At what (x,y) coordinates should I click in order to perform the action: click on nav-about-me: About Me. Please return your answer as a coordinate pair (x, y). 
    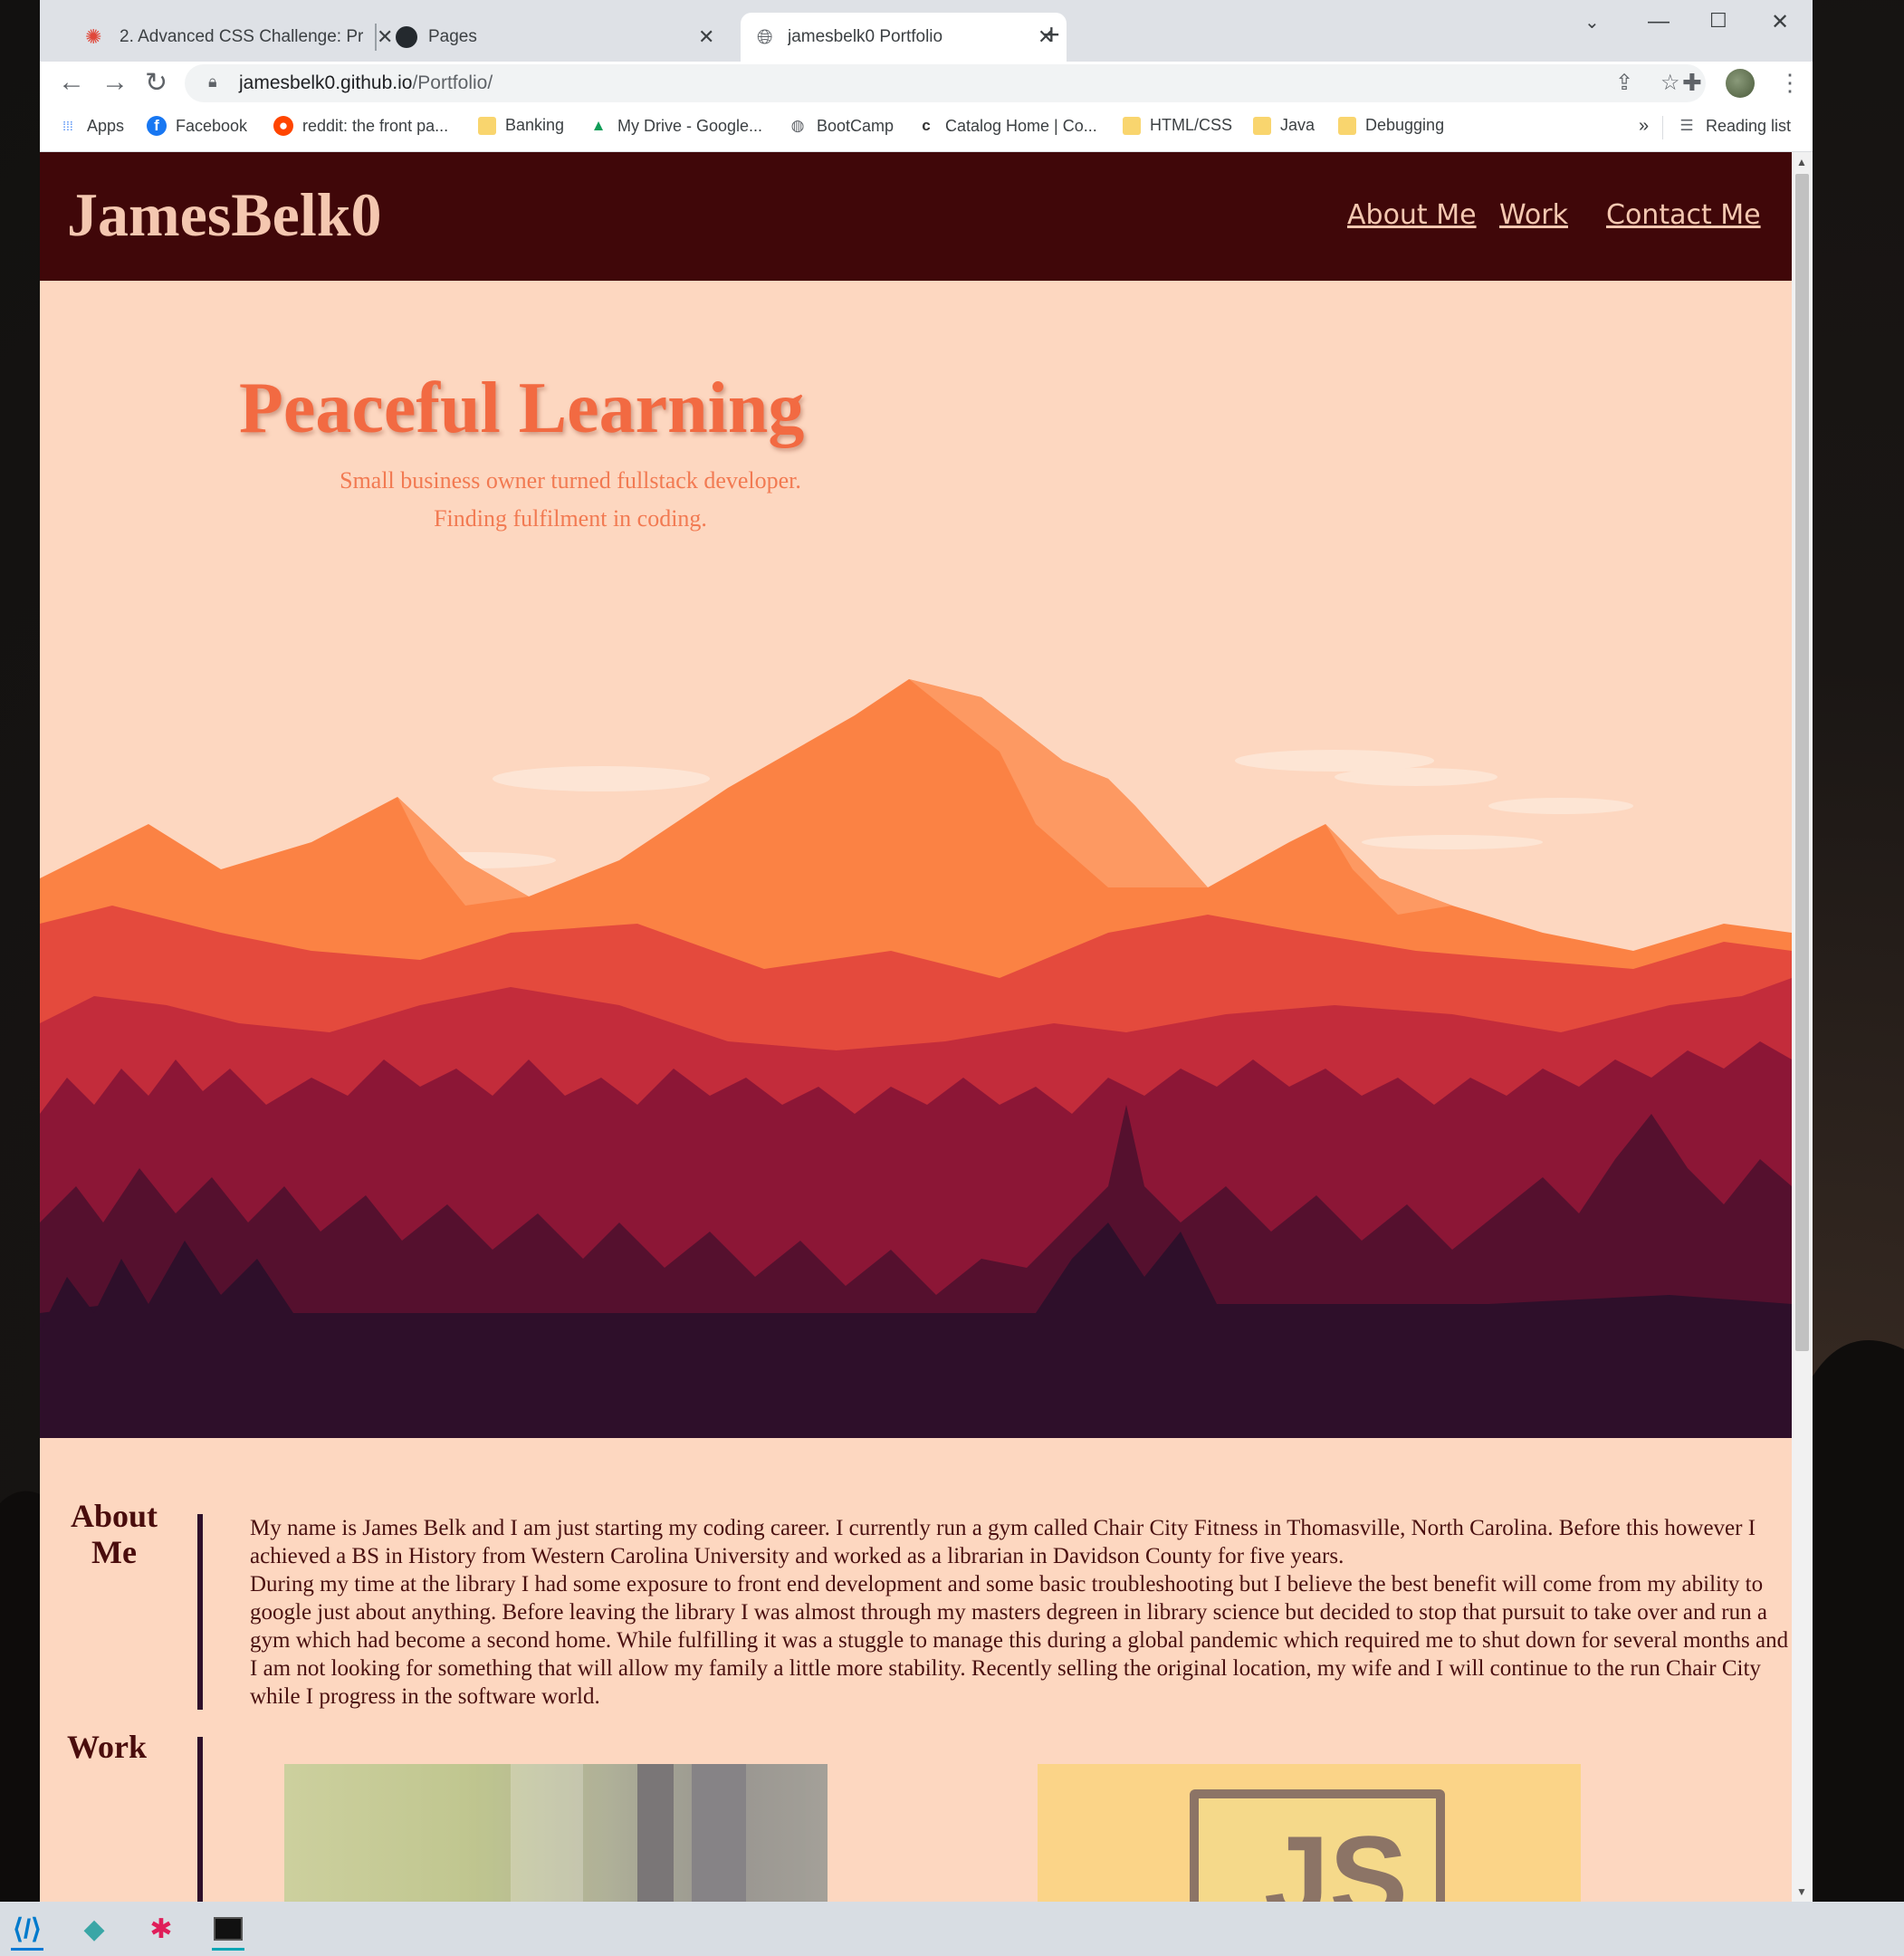
    Looking at the image, I should click on (1412, 215).